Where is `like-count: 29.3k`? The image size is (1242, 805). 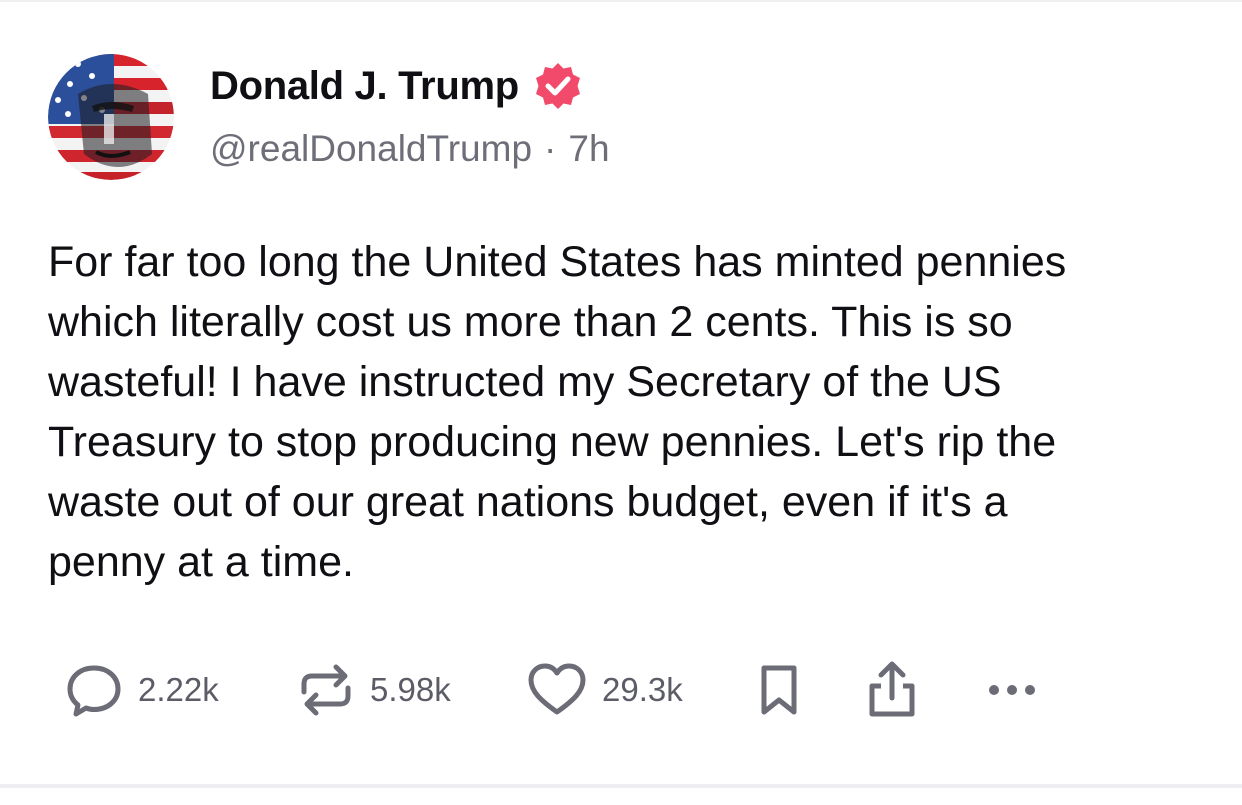
like-count: 29.3k is located at coordinates (642, 689).